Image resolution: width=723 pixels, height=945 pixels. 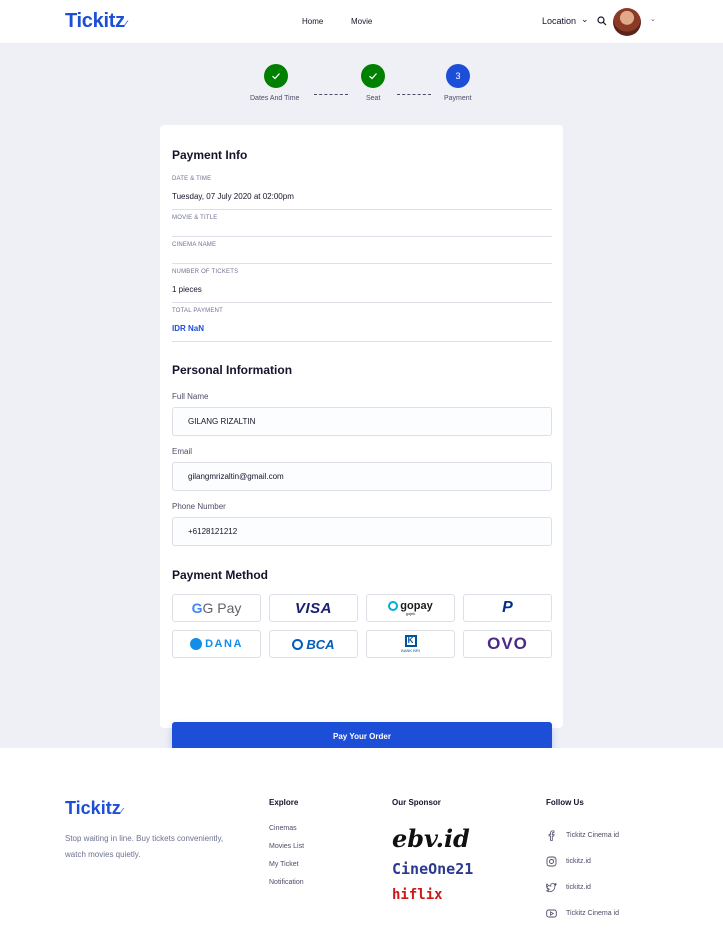 What do you see at coordinates (458, 76) in the screenshot?
I see `step-3-number: 3` at bounding box center [458, 76].